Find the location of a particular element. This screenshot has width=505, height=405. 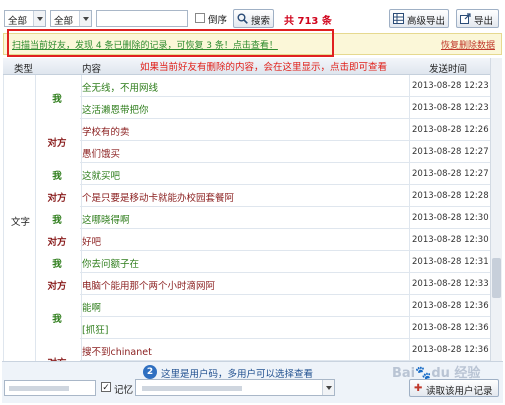

read-icon: ✚ is located at coordinates (418, 388).